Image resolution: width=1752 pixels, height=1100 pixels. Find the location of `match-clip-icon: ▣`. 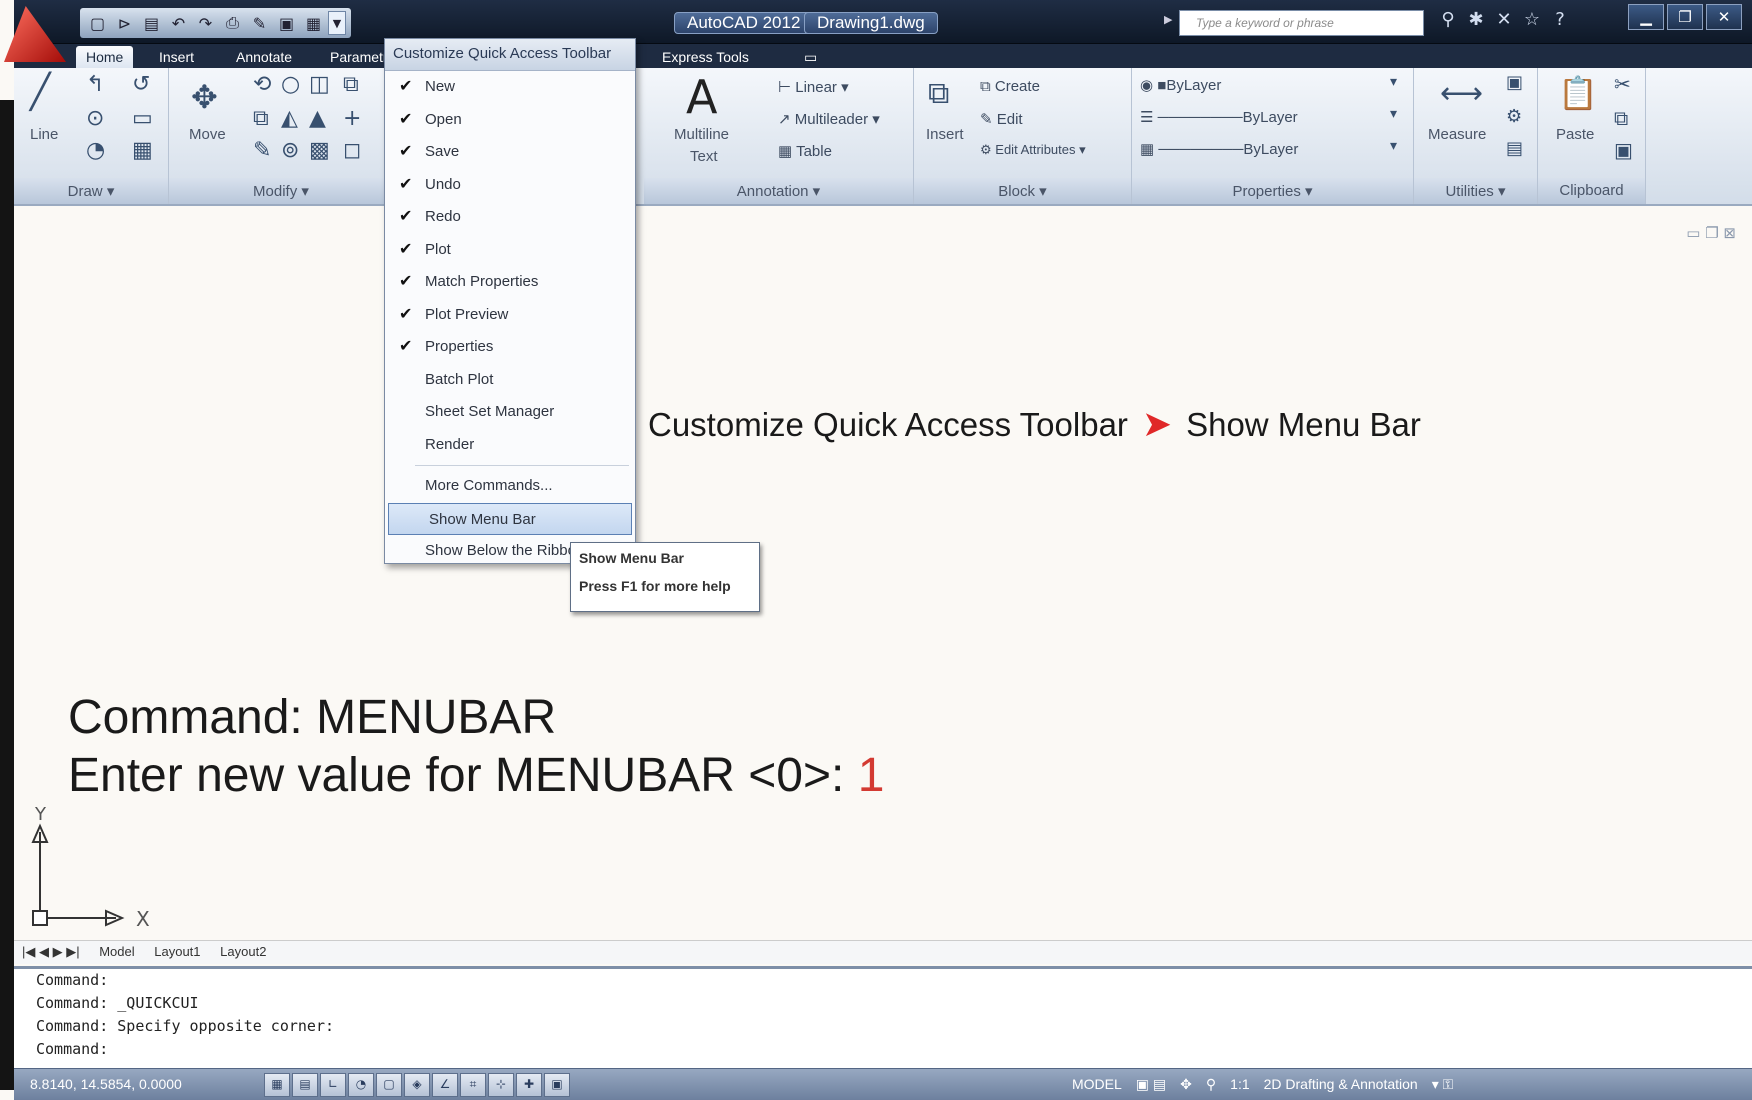

match-clip-icon: ▣ is located at coordinates (1623, 150).